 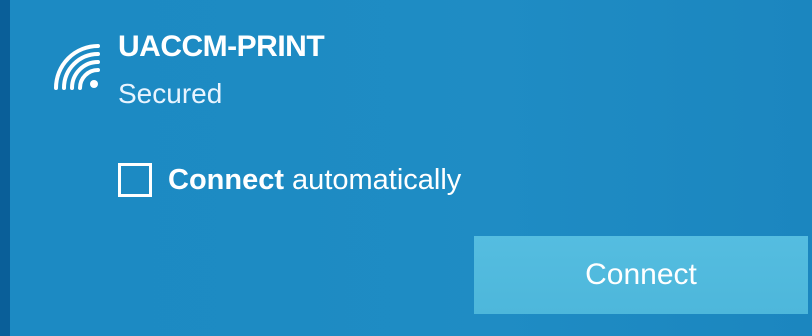 I want to click on connect-automatically-label-rest: automatically, so click(x=373, y=179).